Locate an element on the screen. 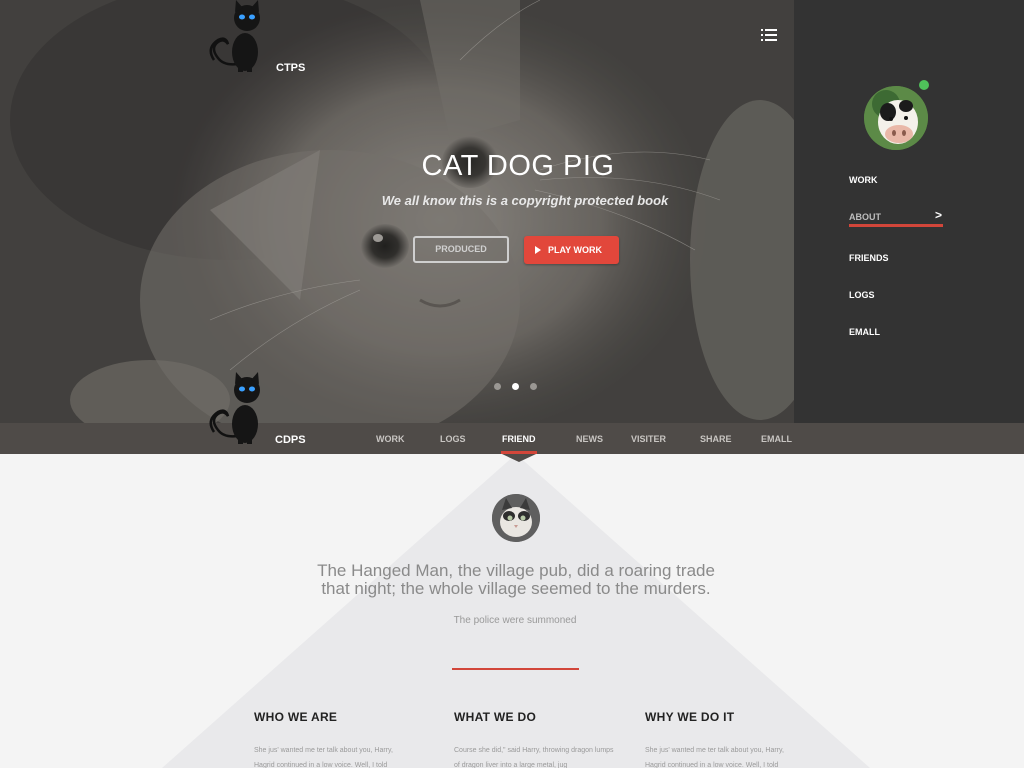 The image size is (1024, 768). online-status-dot is located at coordinates (924, 85).